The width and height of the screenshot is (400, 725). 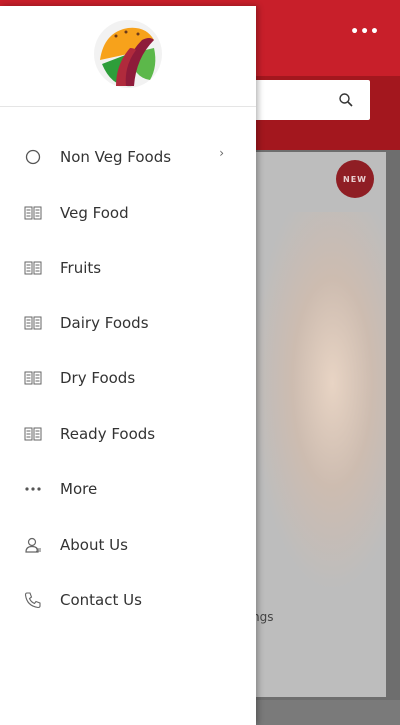 I want to click on menu-item-contact-us: Contact Us, so click(x=128, y=600).